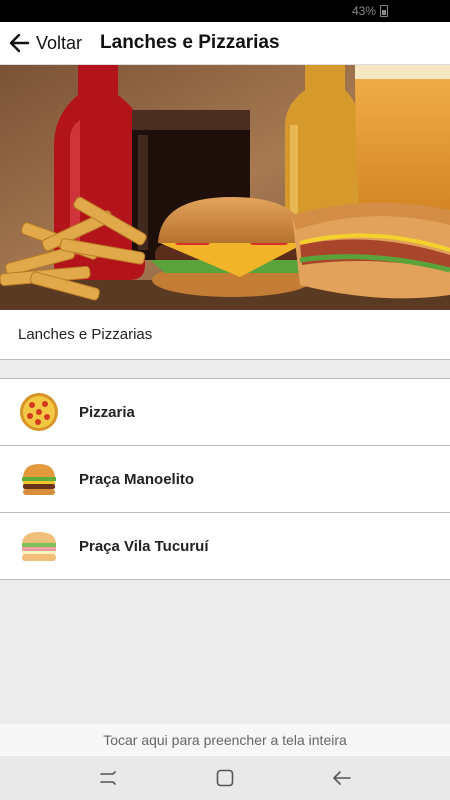  I want to click on list-item-praca-manoelito: Praça Manoelito, so click(225, 479).